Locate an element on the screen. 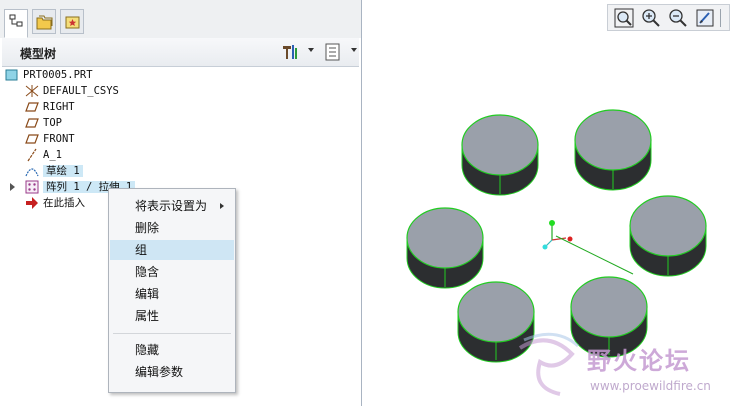 This screenshot has width=730, height=406. zoom-in-button is located at coordinates (651, 18).